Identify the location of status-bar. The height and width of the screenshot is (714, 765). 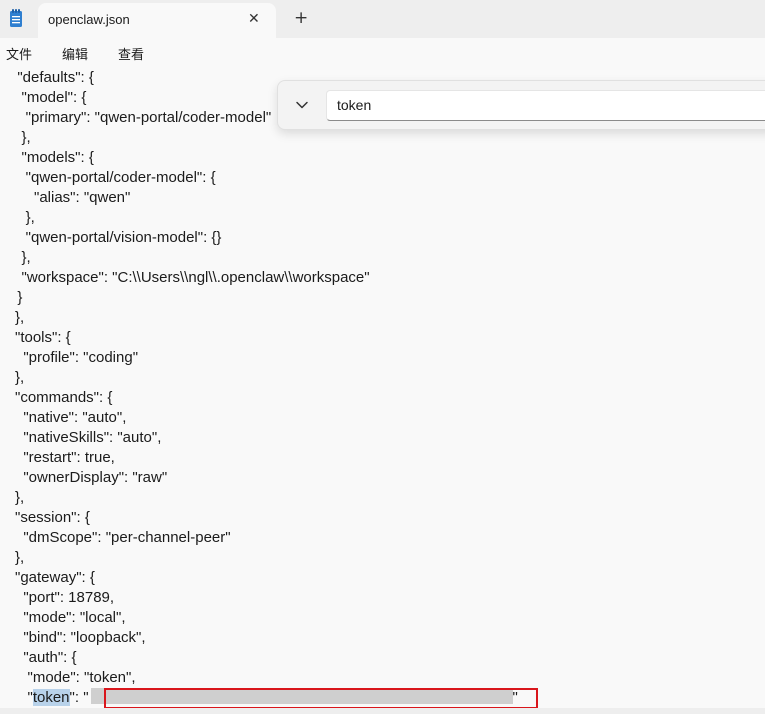
(382, 711).